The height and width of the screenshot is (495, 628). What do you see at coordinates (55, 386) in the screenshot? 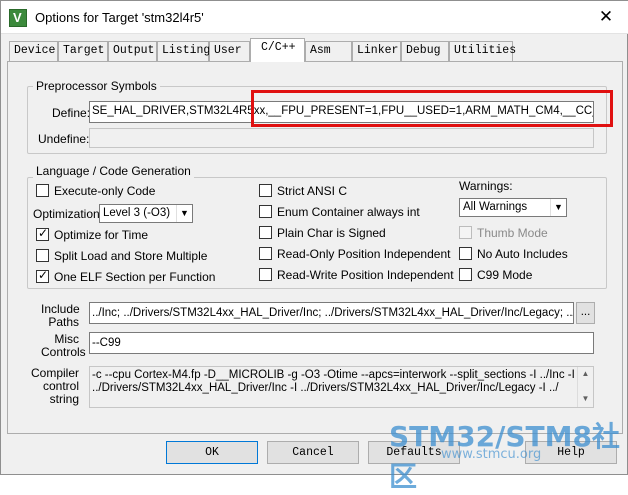
I see `compiler-control-label: Compiler control string` at bounding box center [55, 386].